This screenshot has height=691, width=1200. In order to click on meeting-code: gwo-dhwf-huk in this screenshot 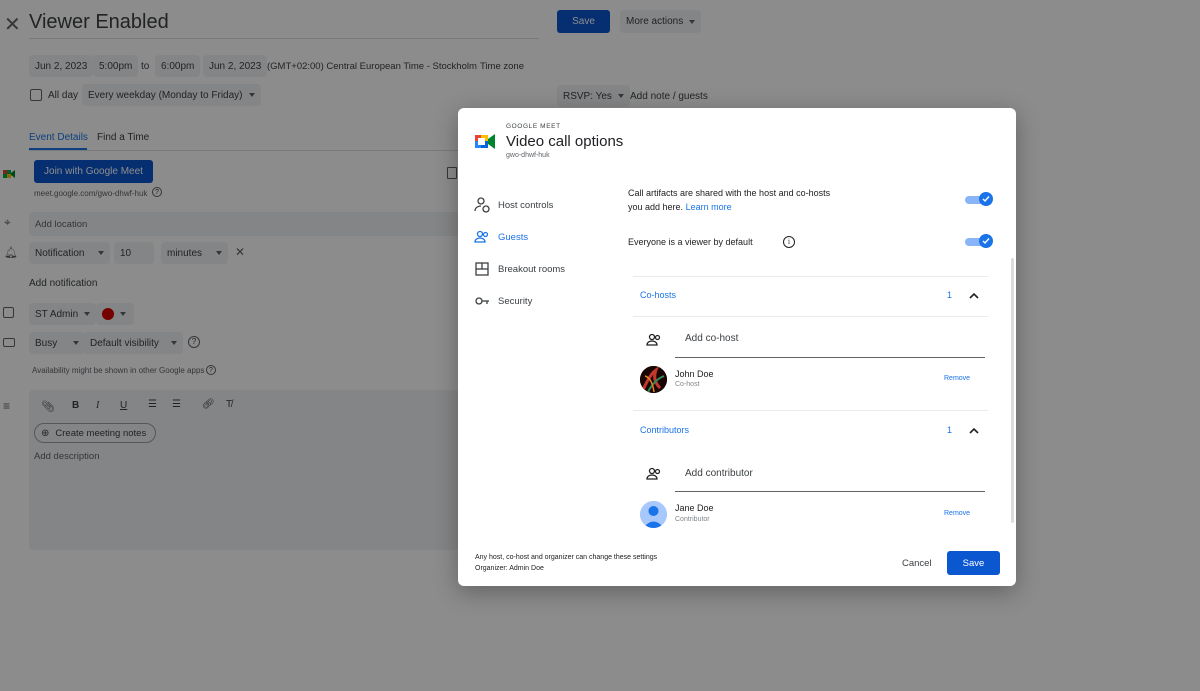, I will do `click(528, 155)`.